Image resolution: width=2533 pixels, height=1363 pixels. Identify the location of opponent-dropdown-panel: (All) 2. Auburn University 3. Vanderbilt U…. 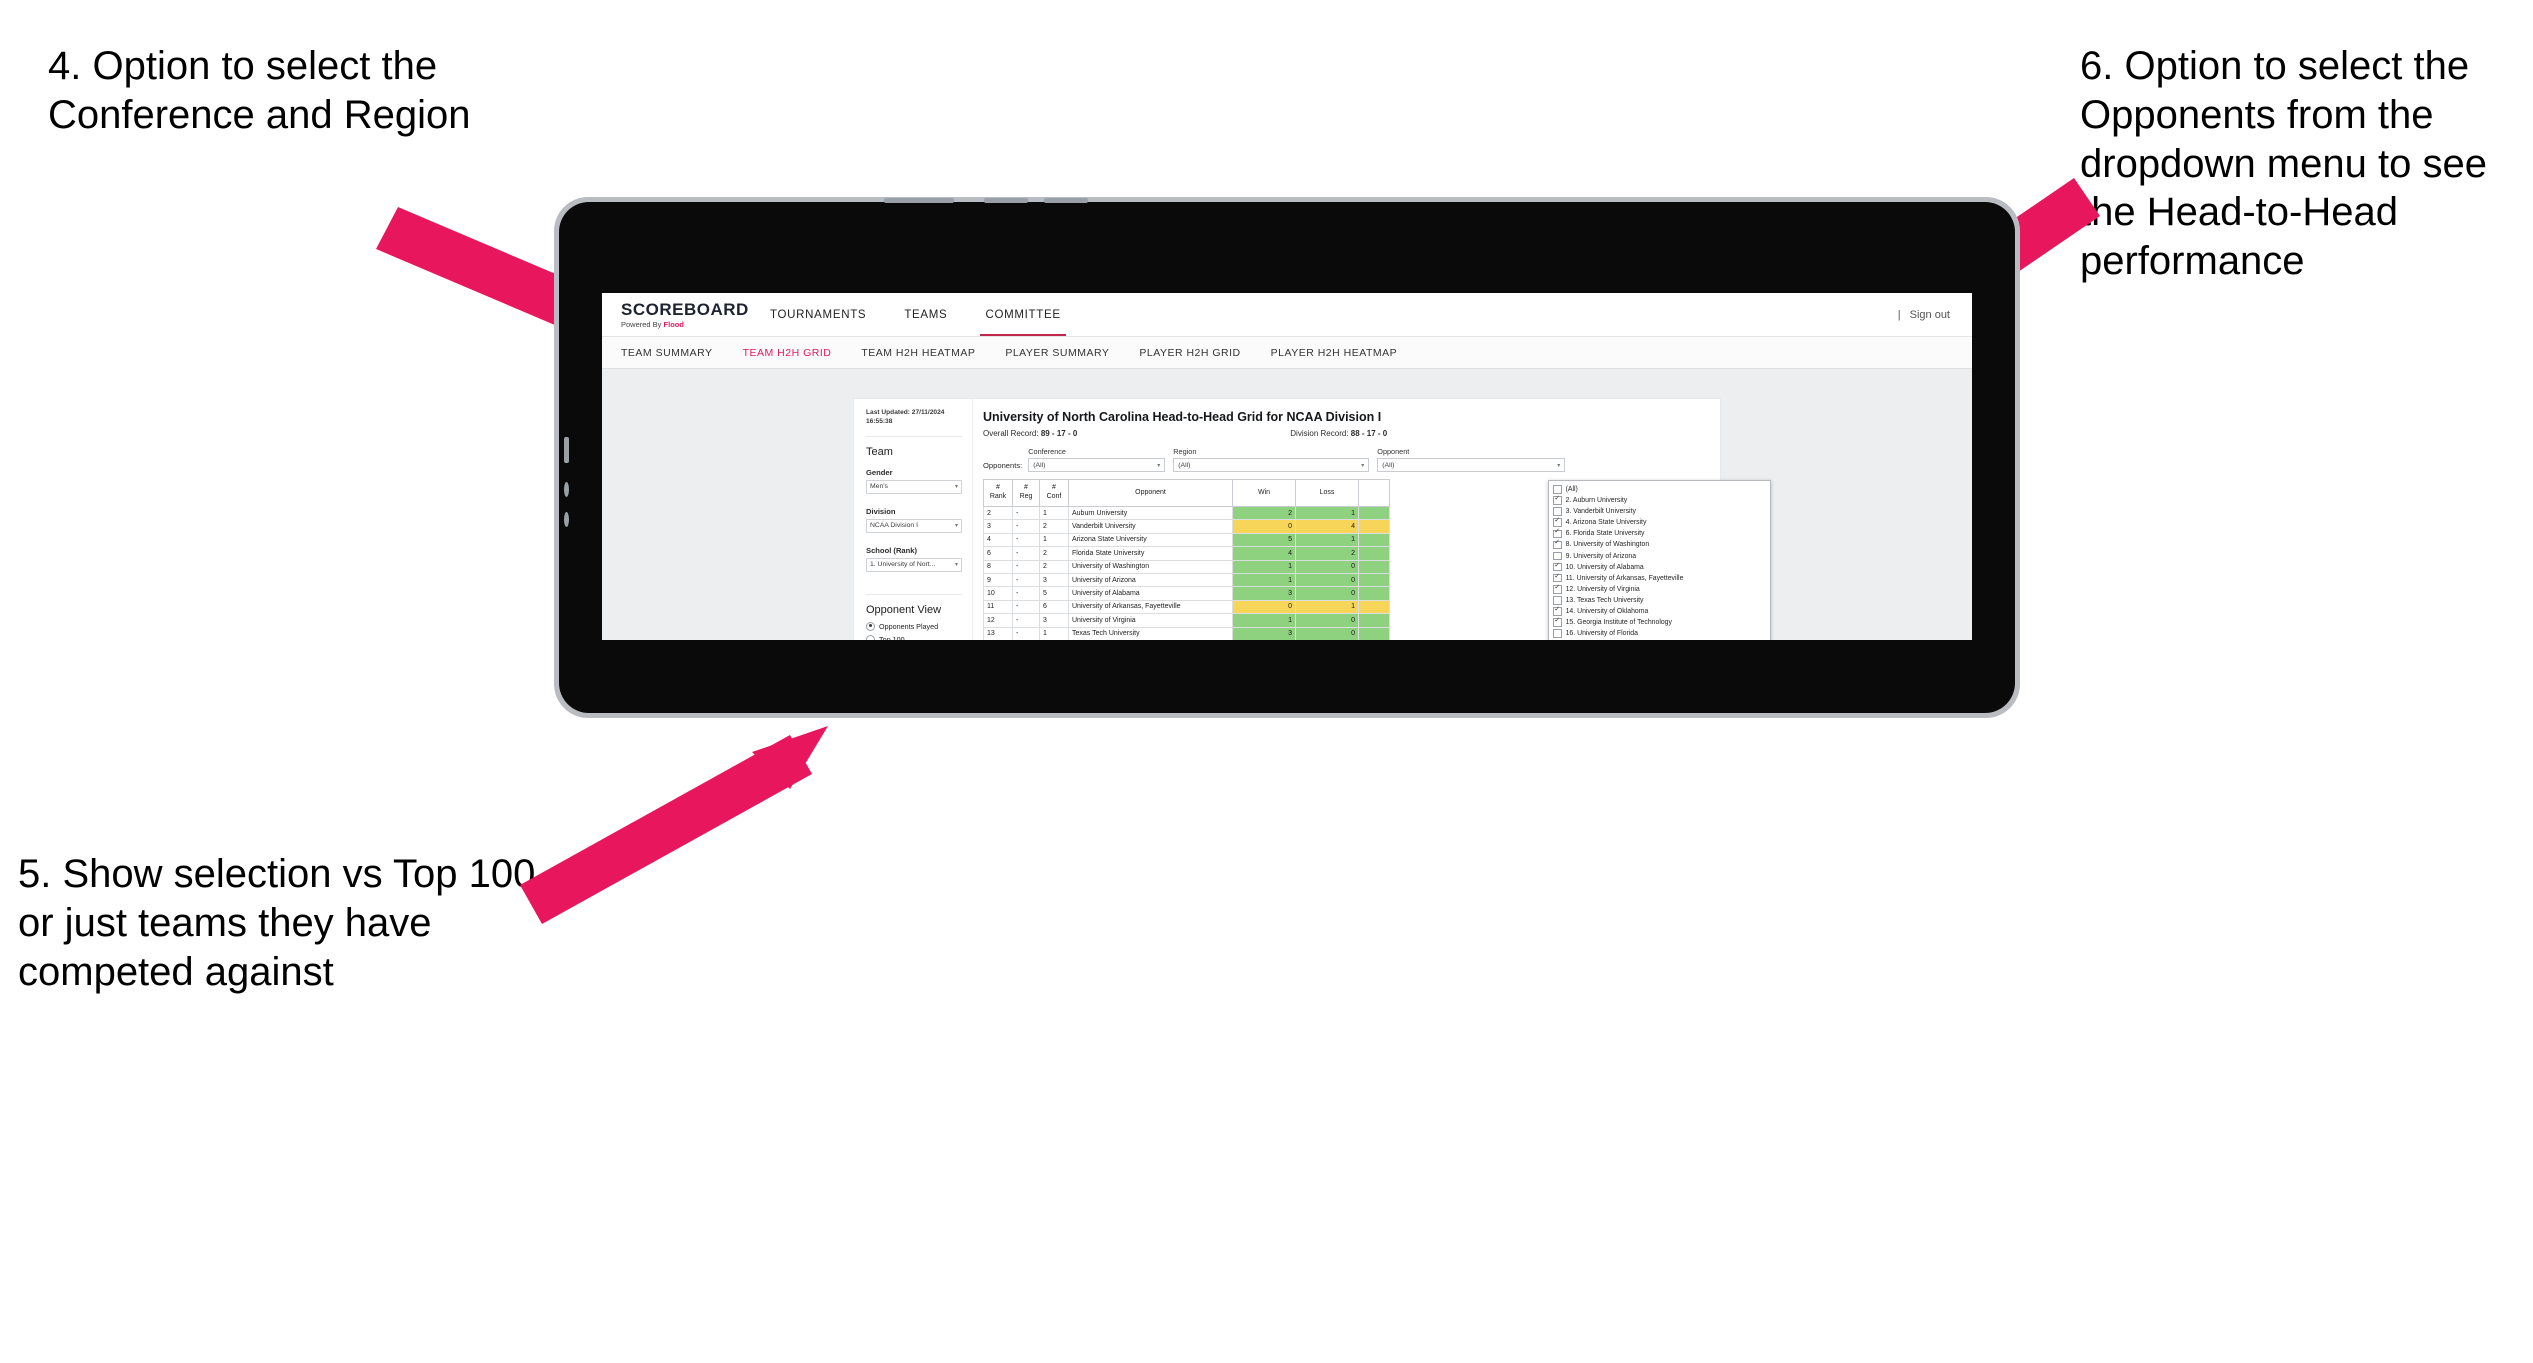
(1659, 560).